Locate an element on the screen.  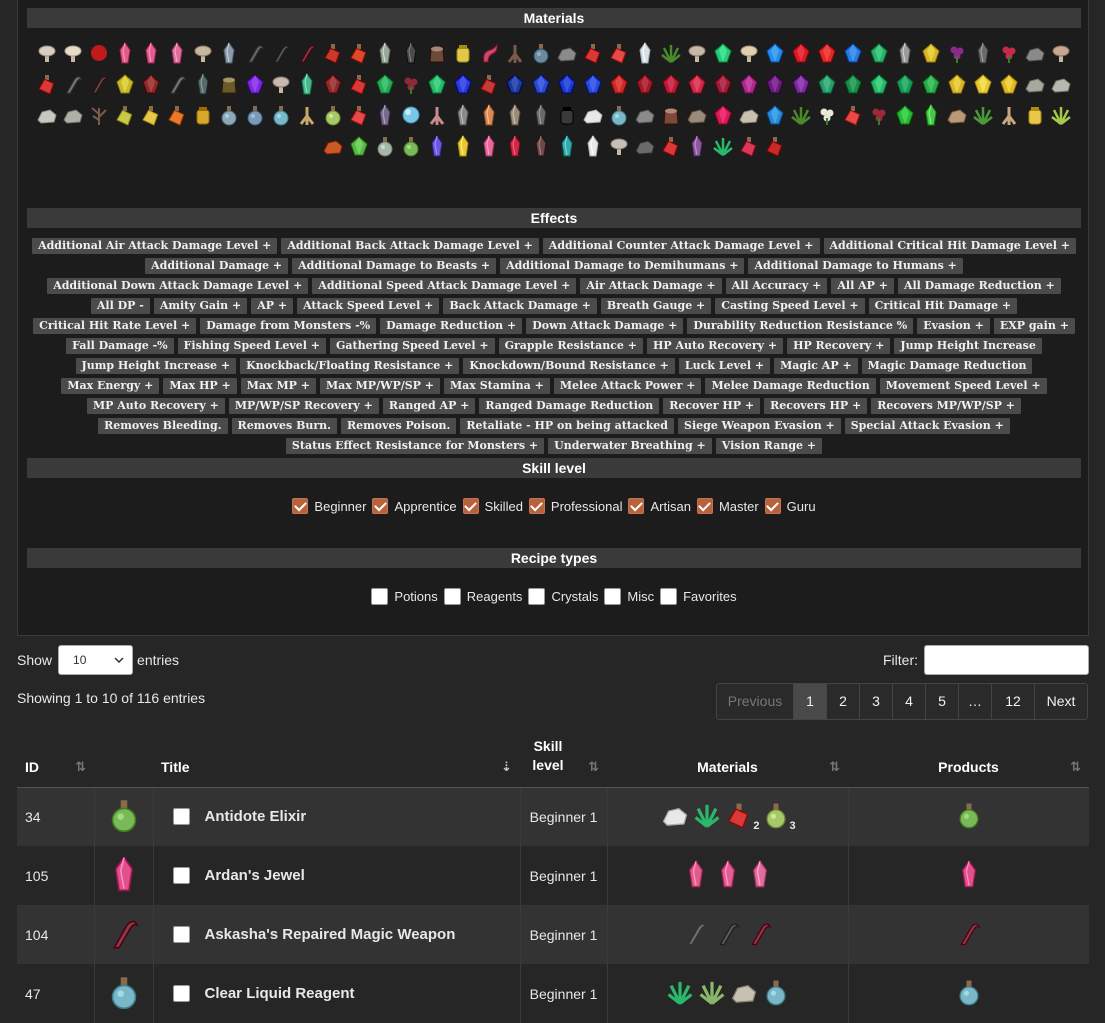
recipe-title: Askasha's Repaired Magic Weapon is located at coordinates (330, 934).